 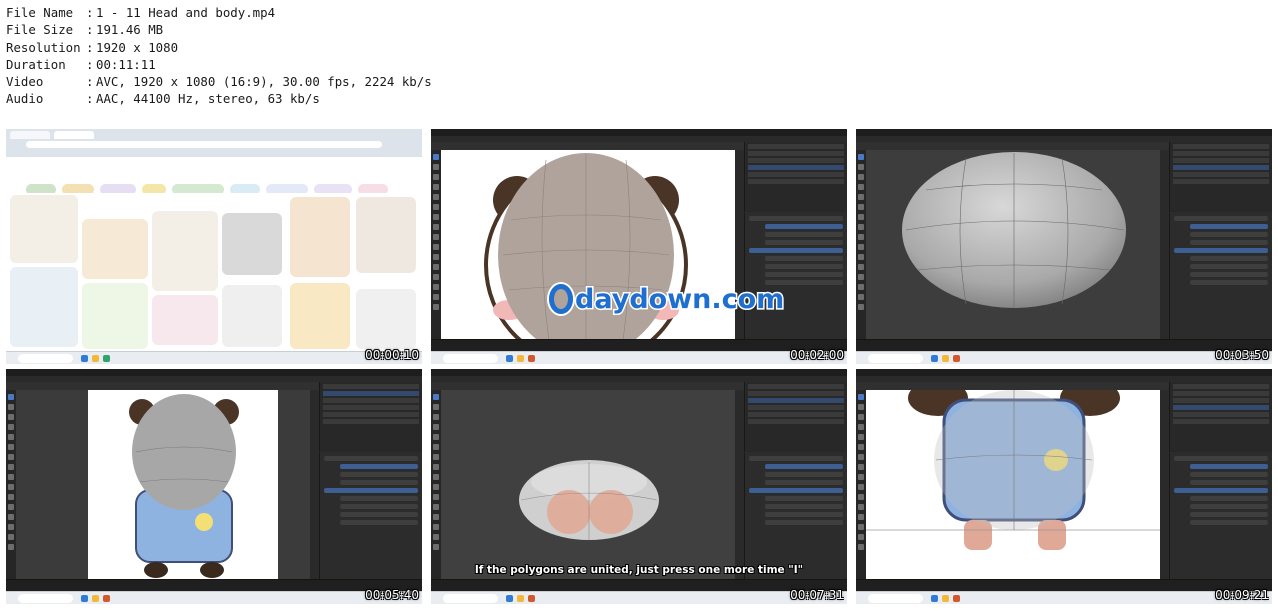 What do you see at coordinates (392, 355) in the screenshot?
I see `timestamp-1: 00:00:10` at bounding box center [392, 355].